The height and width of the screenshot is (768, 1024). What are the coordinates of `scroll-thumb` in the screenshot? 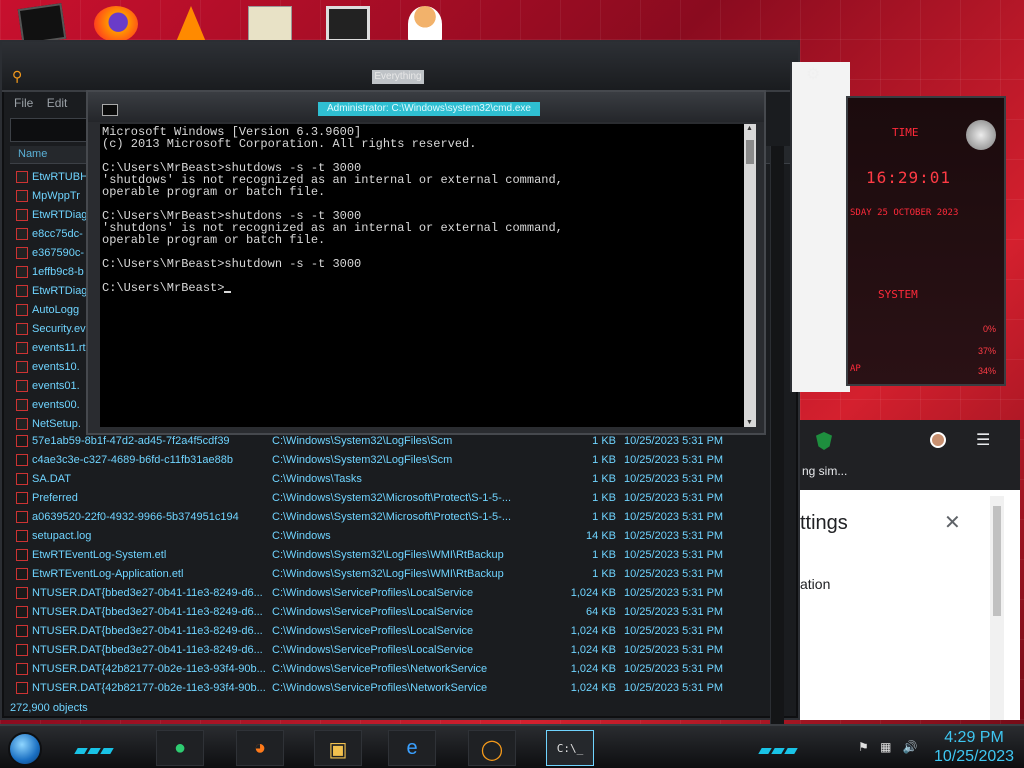 It's located at (750, 152).